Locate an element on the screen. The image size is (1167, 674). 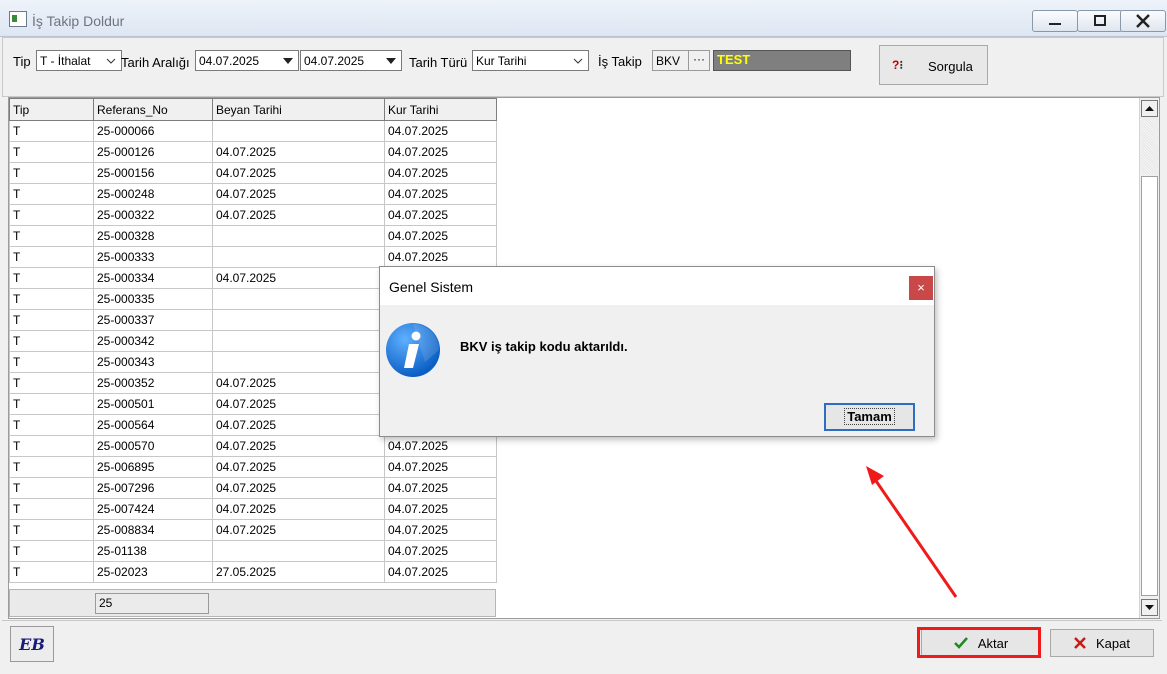
cell-referans-no: 25-000322 is located at coordinates (153, 215).